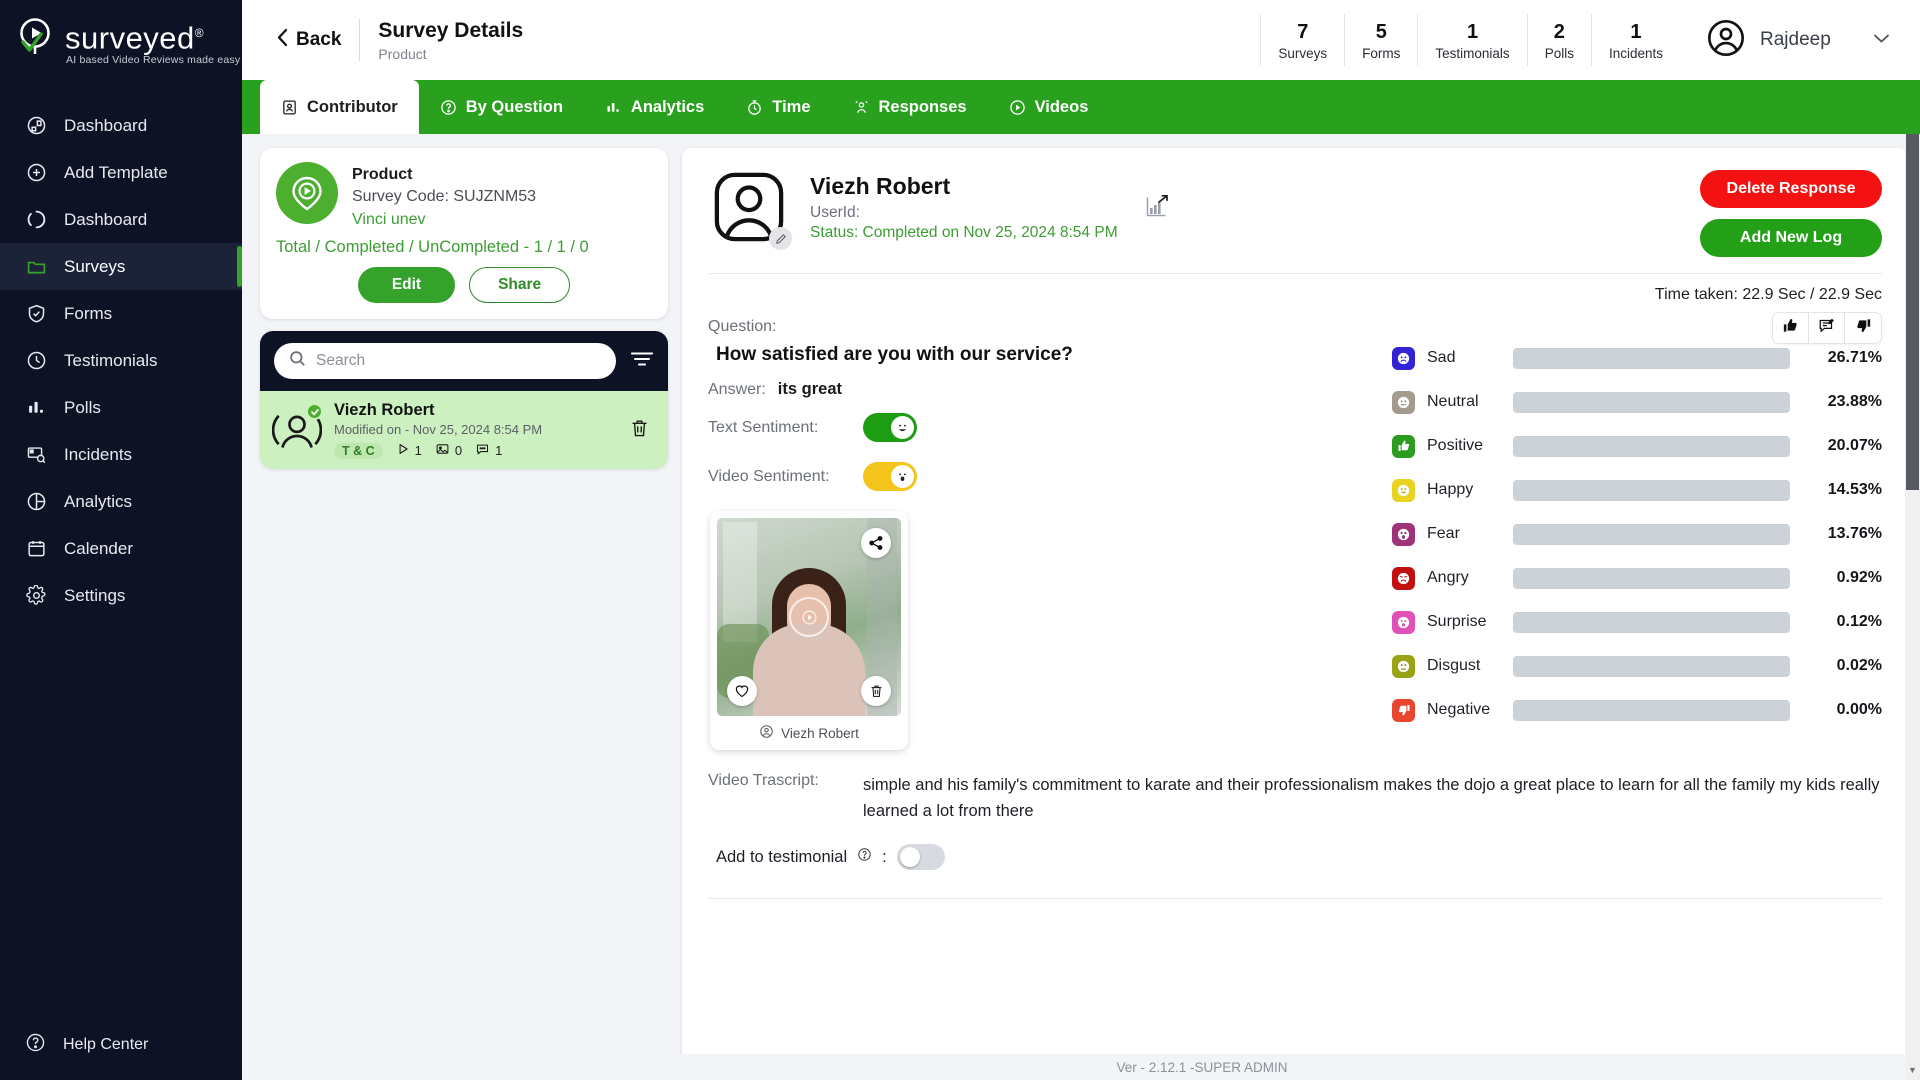 The height and width of the screenshot is (1080, 1920). Describe the element at coordinates (1559, 31) in the screenshot. I see `stat-value: 2` at that location.